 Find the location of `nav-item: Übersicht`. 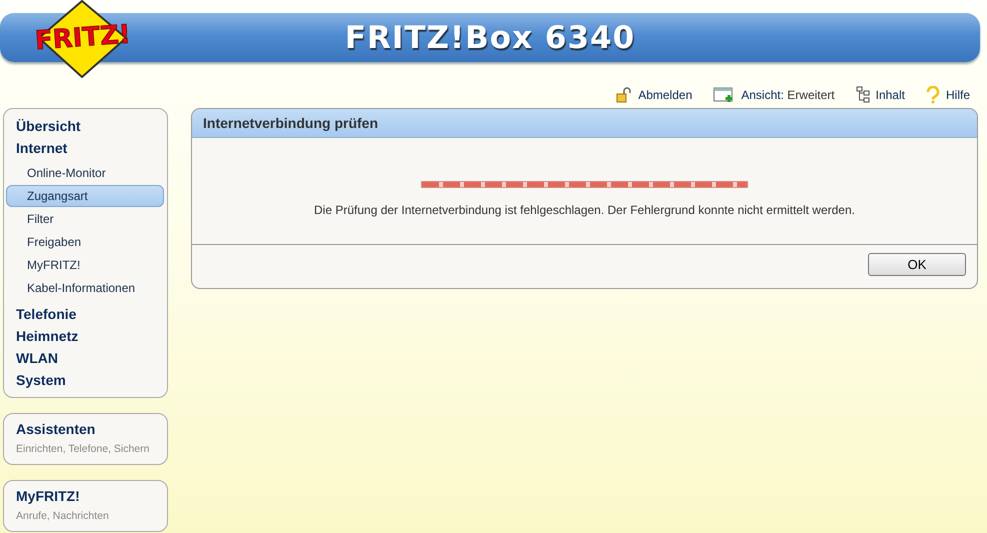

nav-item: Übersicht is located at coordinates (85, 126).